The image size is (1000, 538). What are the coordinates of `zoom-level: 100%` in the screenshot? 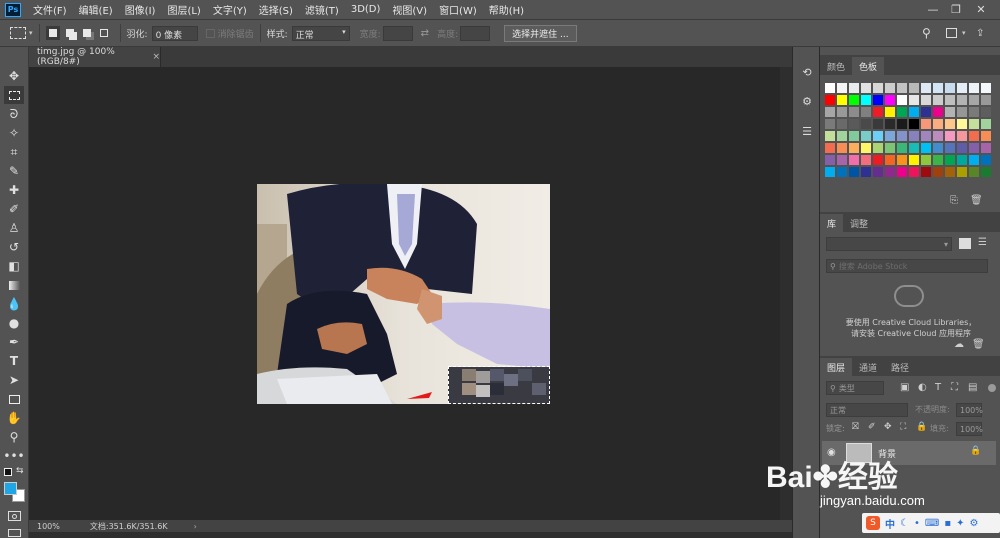 It's located at (48, 526).